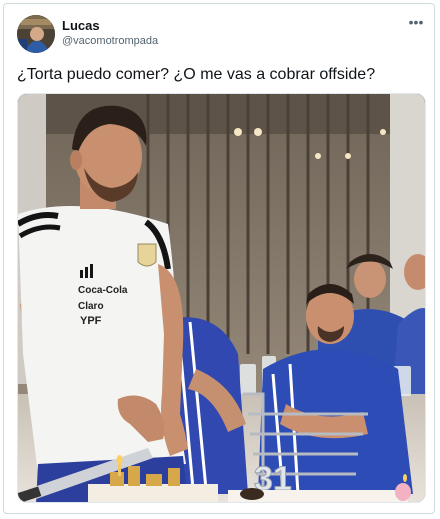 The width and height of the screenshot is (440, 519). What do you see at coordinates (103, 290) in the screenshot?
I see `shirt-sponsor-cocacola: Coca-Cola` at bounding box center [103, 290].